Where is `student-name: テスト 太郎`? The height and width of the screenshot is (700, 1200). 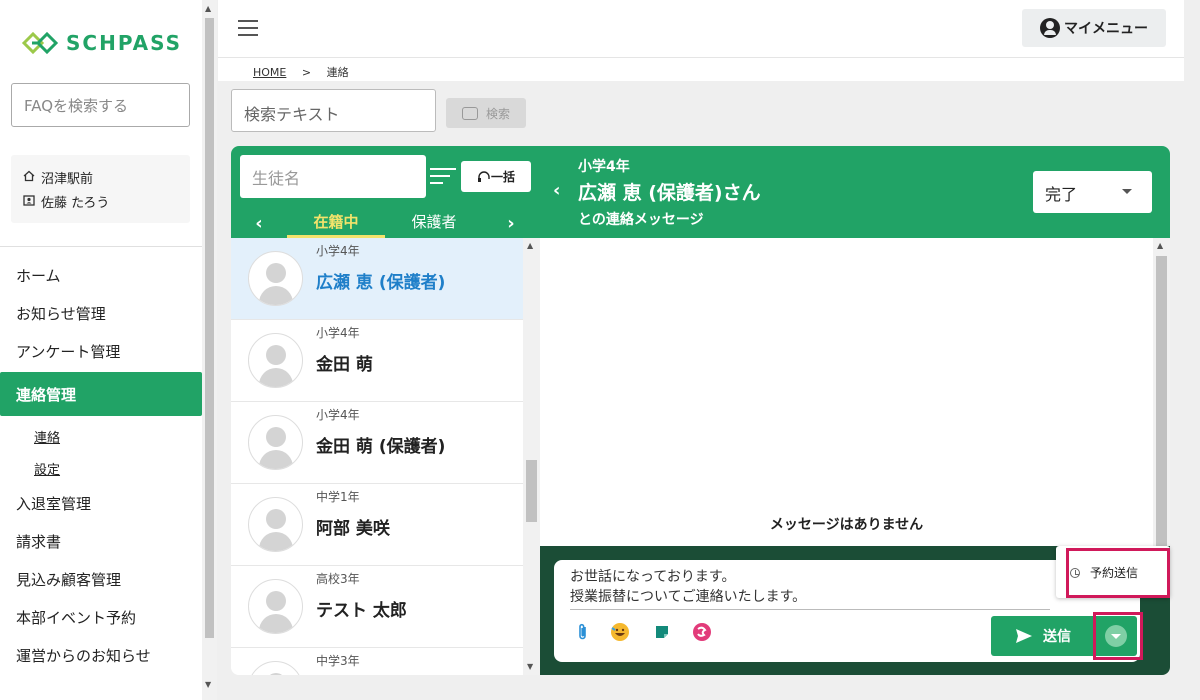 student-name: テスト 太郎 is located at coordinates (361, 611).